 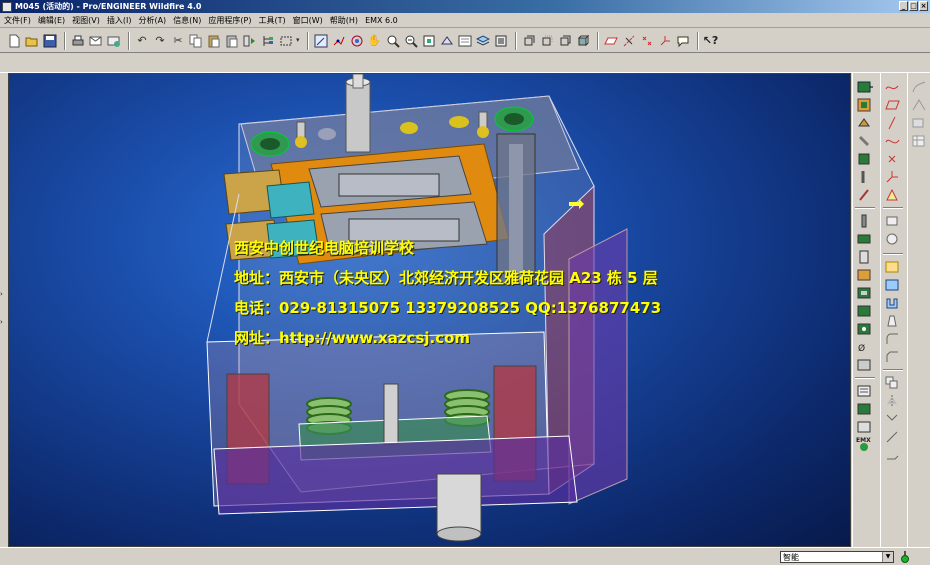 What do you see at coordinates (711, 41) in the screenshot?
I see `context-help-icon: ↖?` at bounding box center [711, 41].